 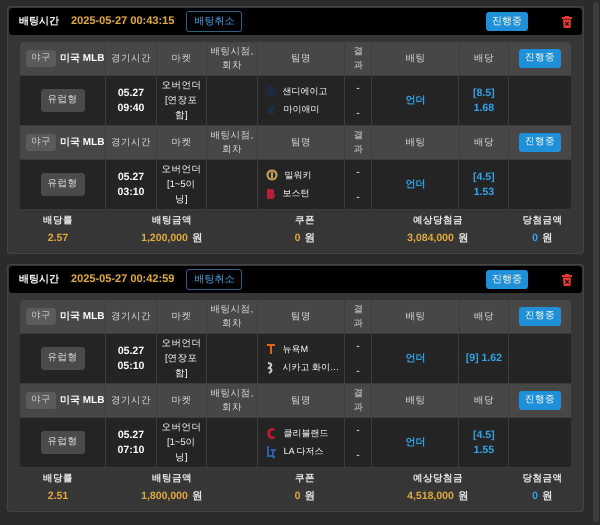 What do you see at coordinates (305, 91) in the screenshot?
I see `team-name: 샌디에이고` at bounding box center [305, 91].